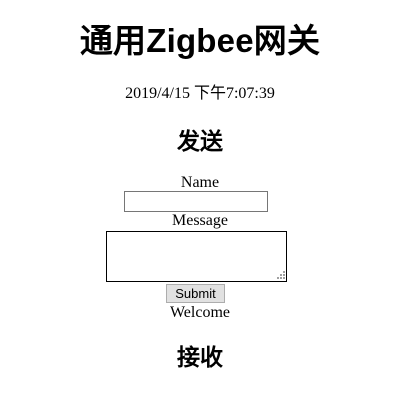 This screenshot has height=400, width=400. What do you see at coordinates (281, 275) in the screenshot?
I see `resize-grip-icon` at bounding box center [281, 275].